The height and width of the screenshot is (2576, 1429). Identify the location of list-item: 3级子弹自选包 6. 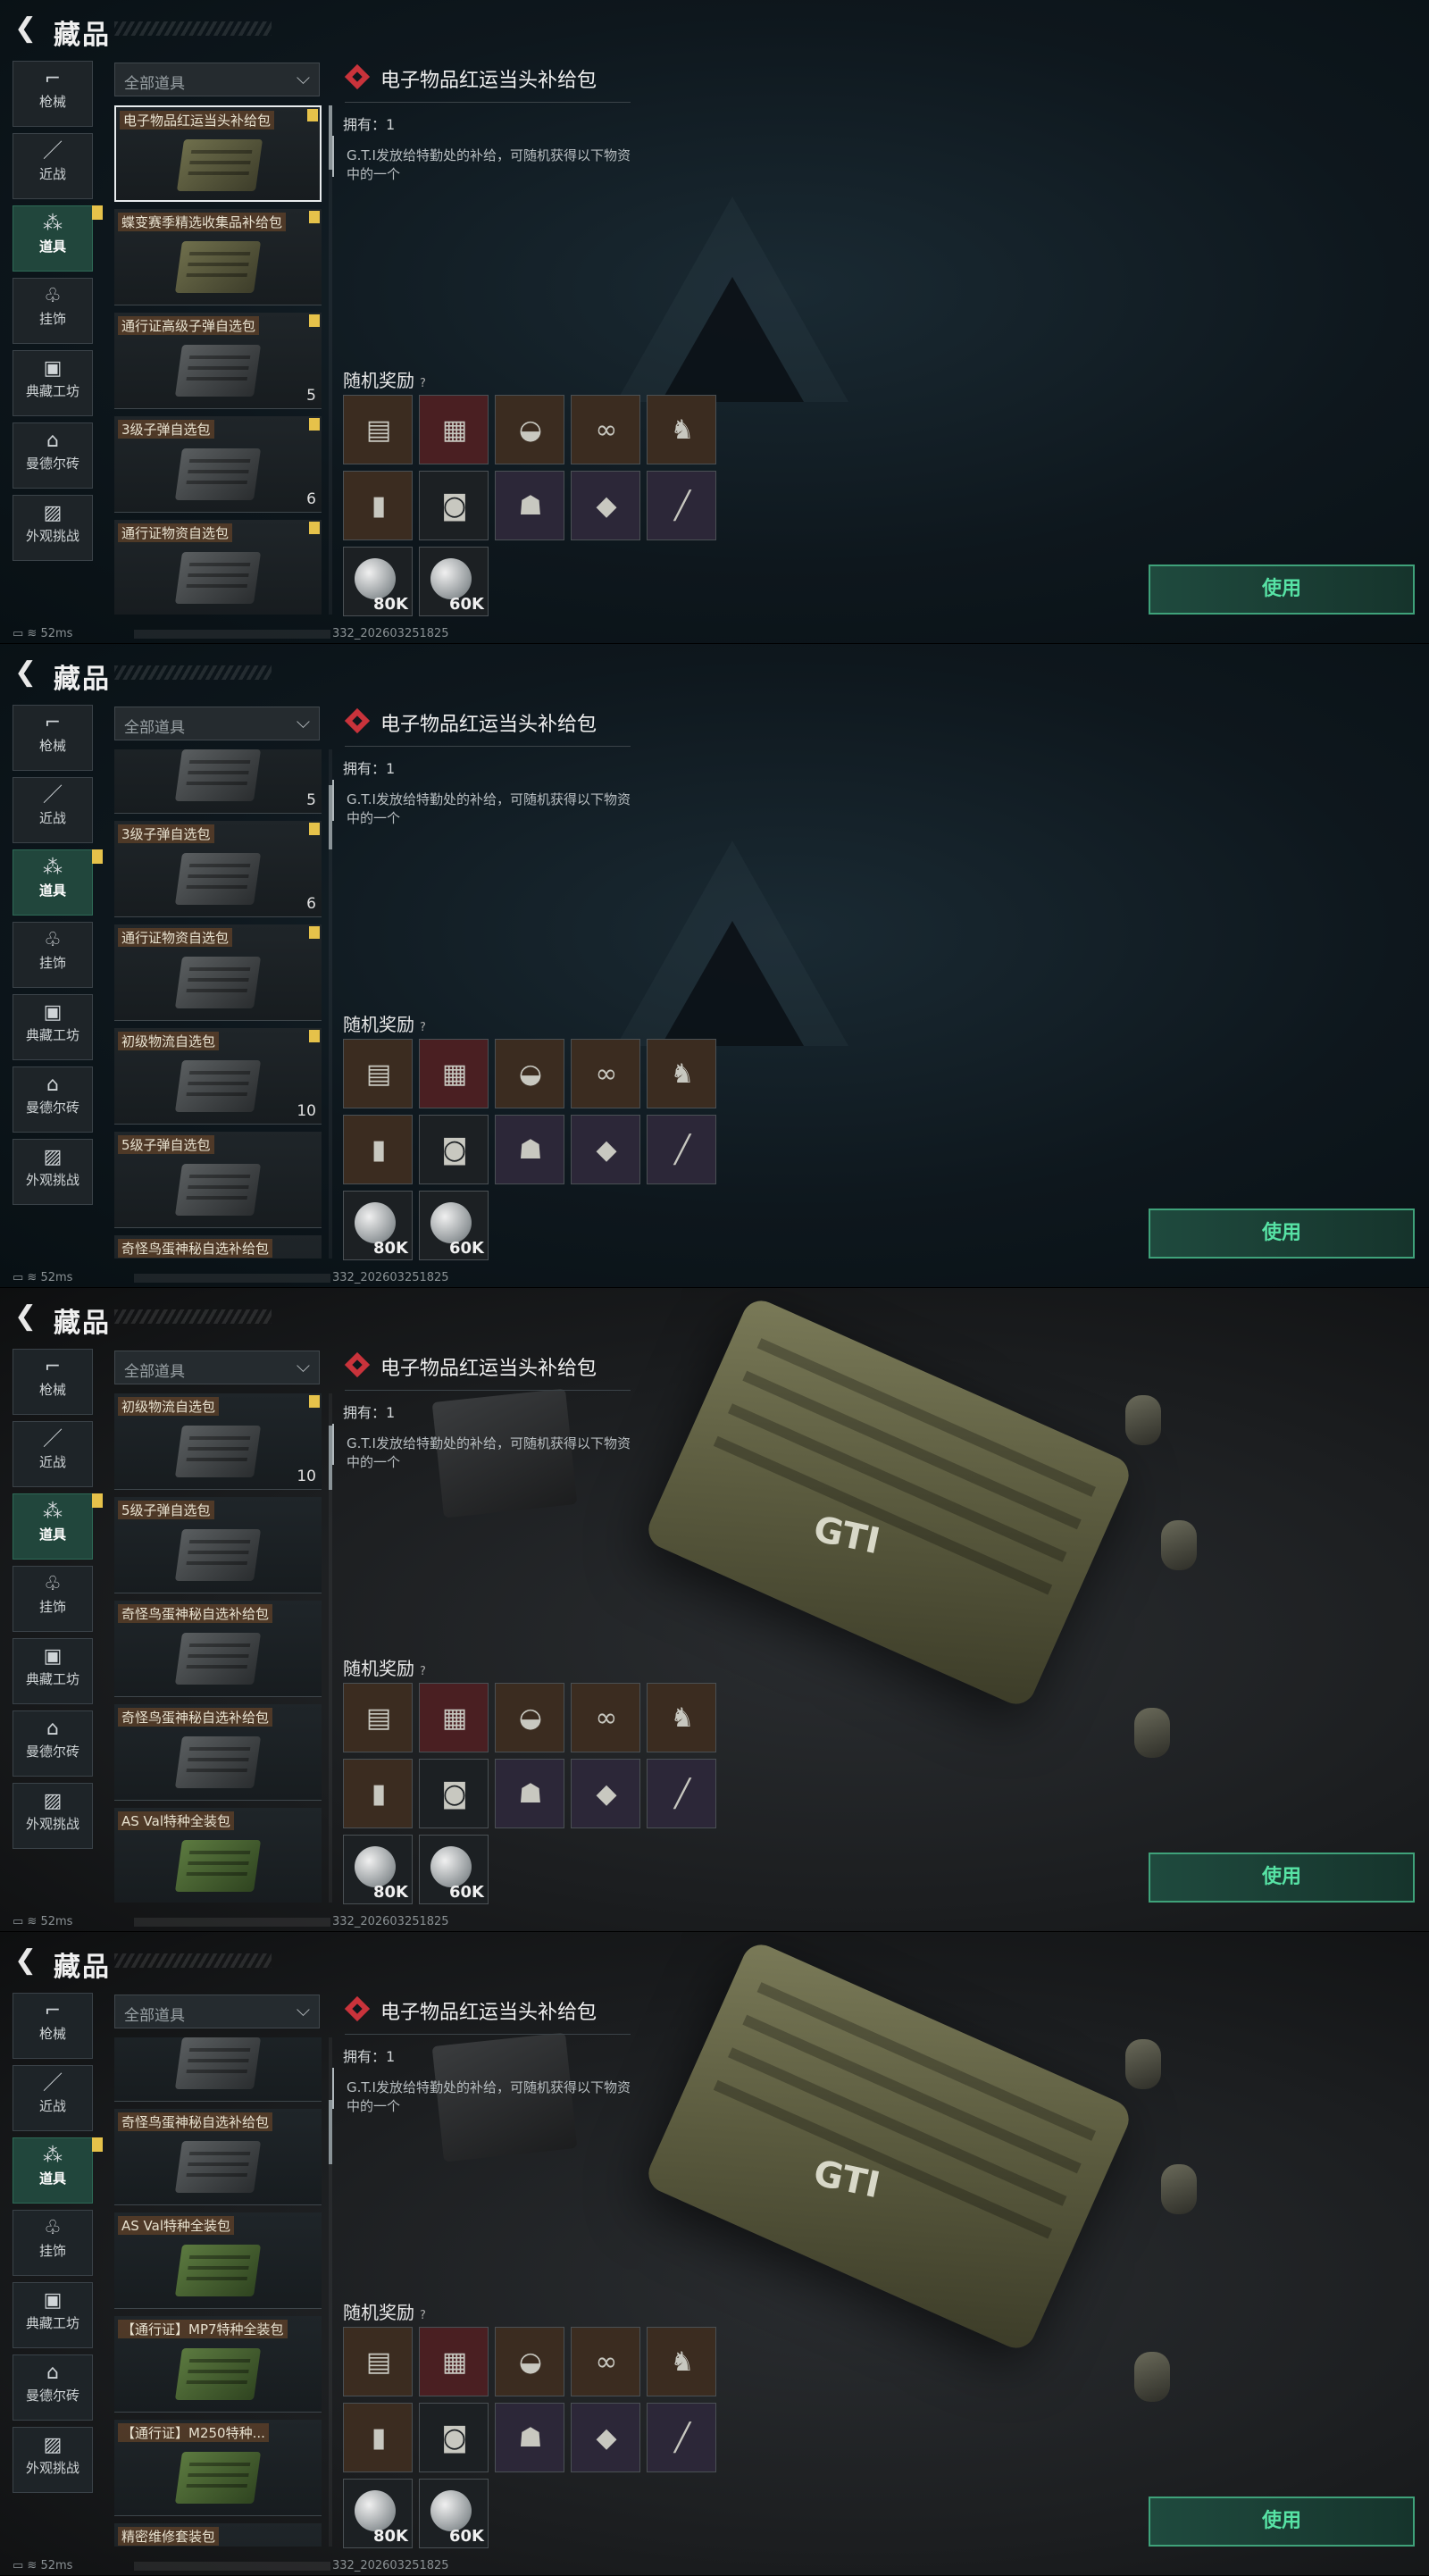
(218, 465).